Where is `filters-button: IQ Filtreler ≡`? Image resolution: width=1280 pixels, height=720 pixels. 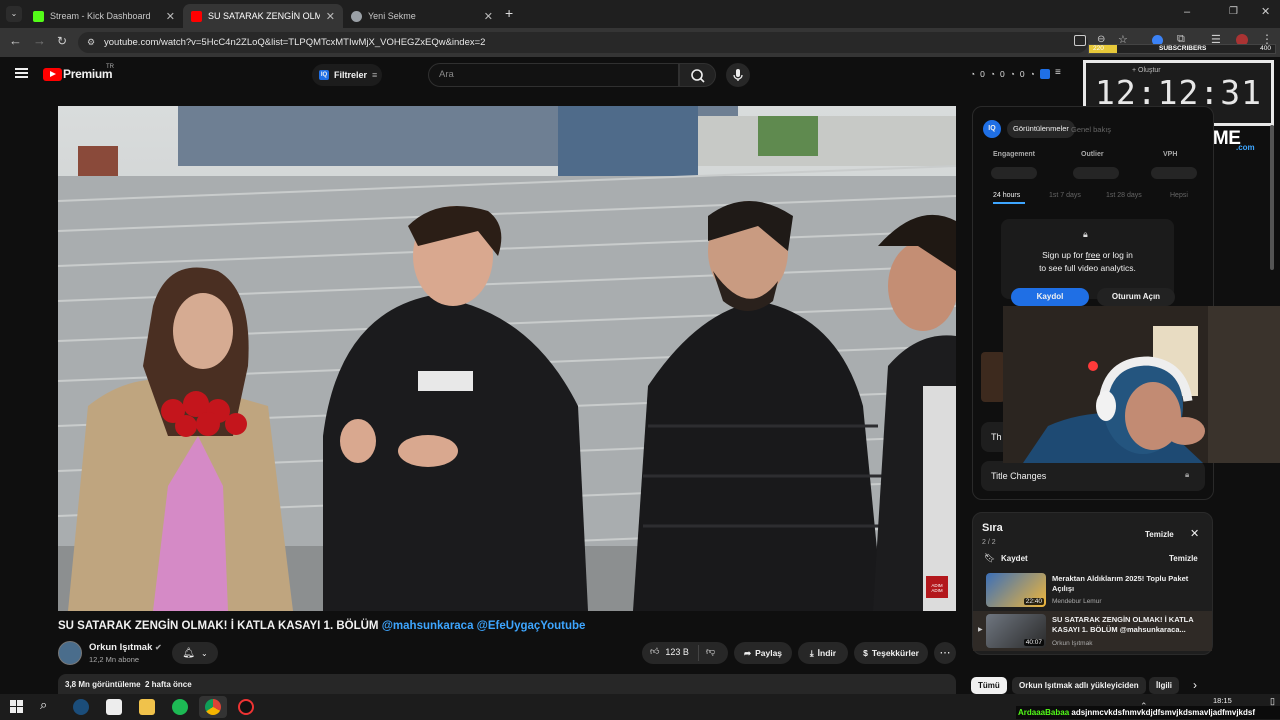
filters-button: IQ Filtreler ≡ is located at coordinates (347, 75).